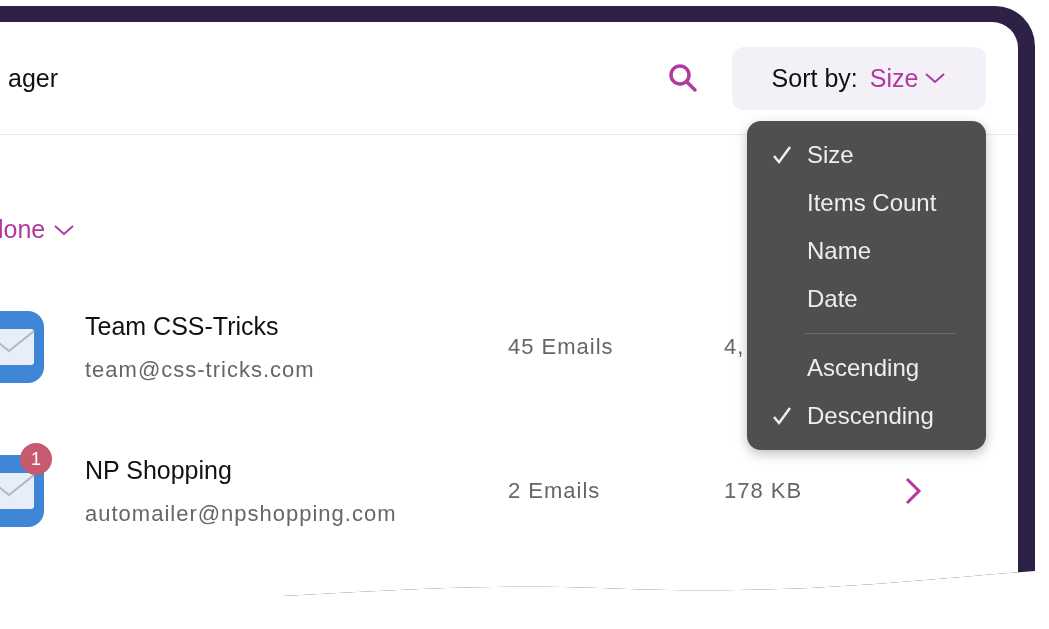  What do you see at coordinates (34, 78) in the screenshot?
I see `window-title: ager` at bounding box center [34, 78].